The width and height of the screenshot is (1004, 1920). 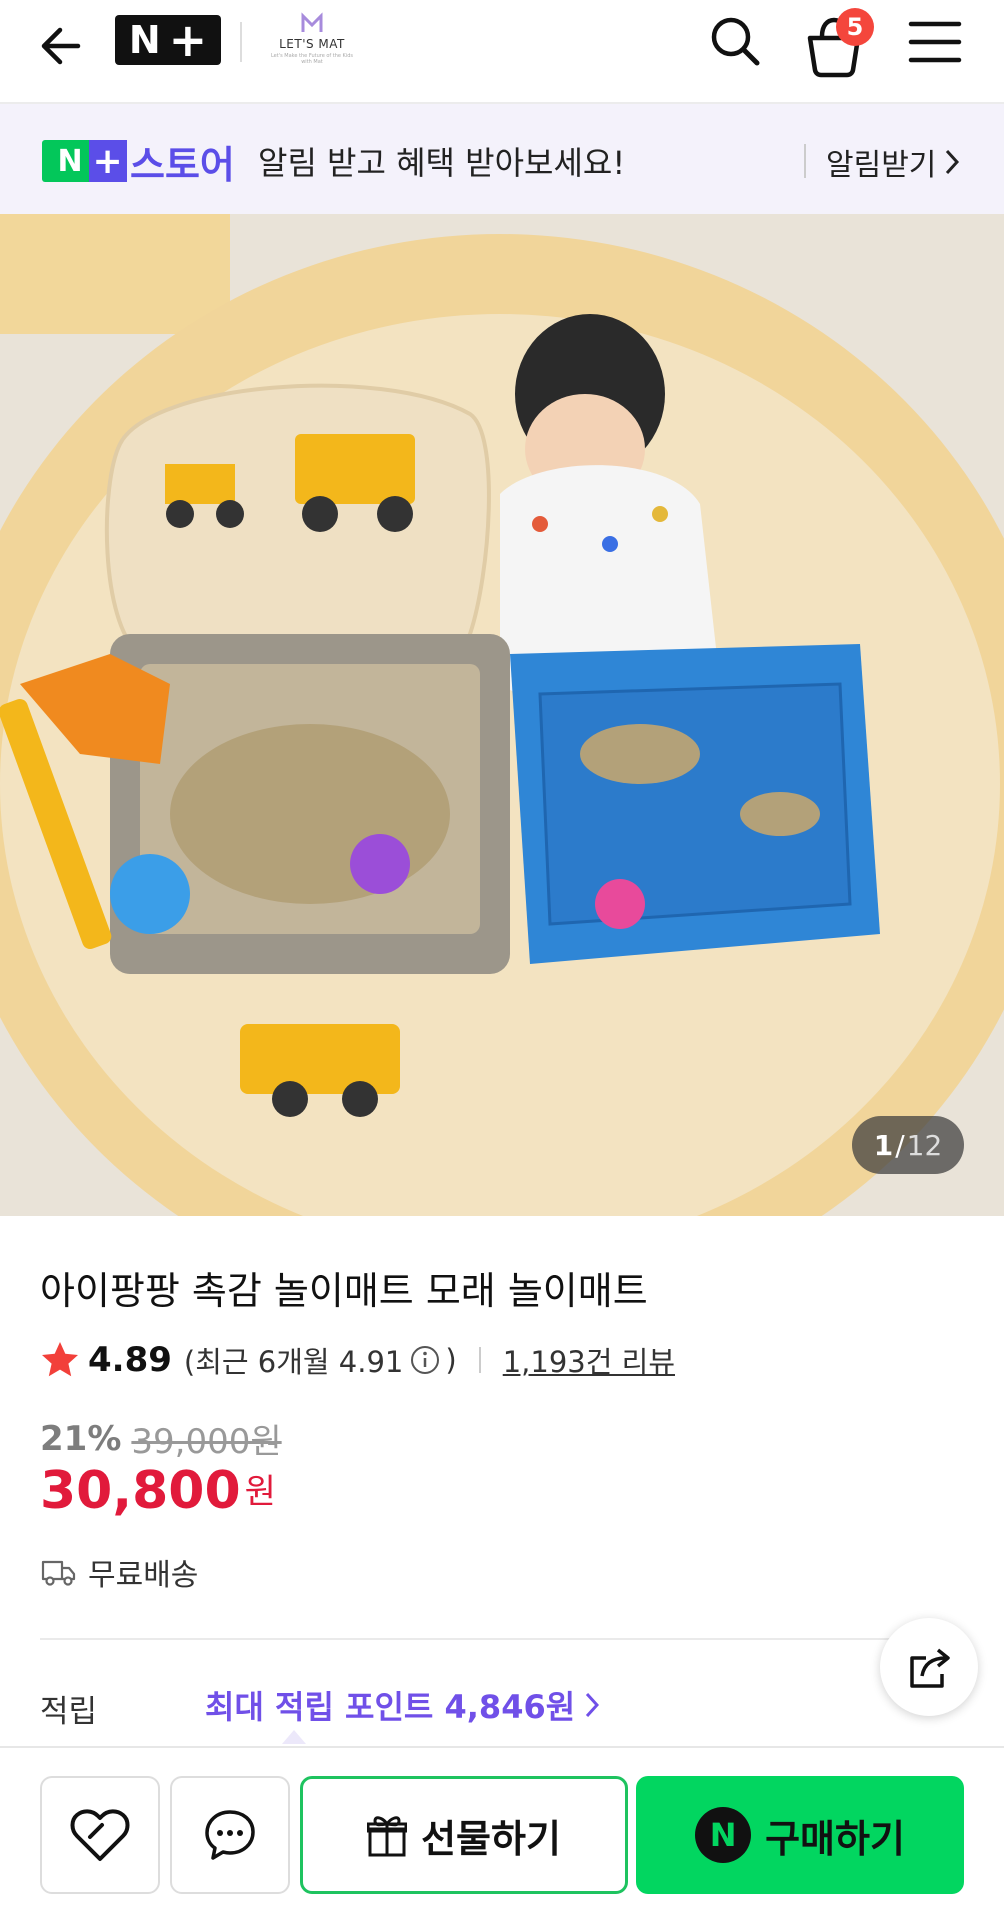 I want to click on discount-row: 21% 39,000원, so click(x=161, y=1438).